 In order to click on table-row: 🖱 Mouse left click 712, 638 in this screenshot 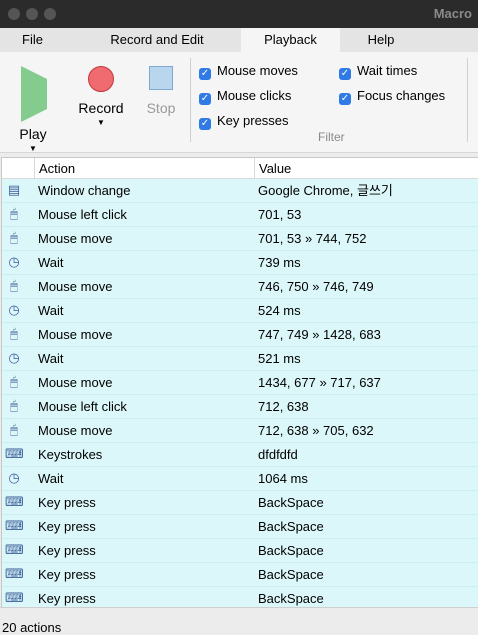, I will do `click(240, 407)`.